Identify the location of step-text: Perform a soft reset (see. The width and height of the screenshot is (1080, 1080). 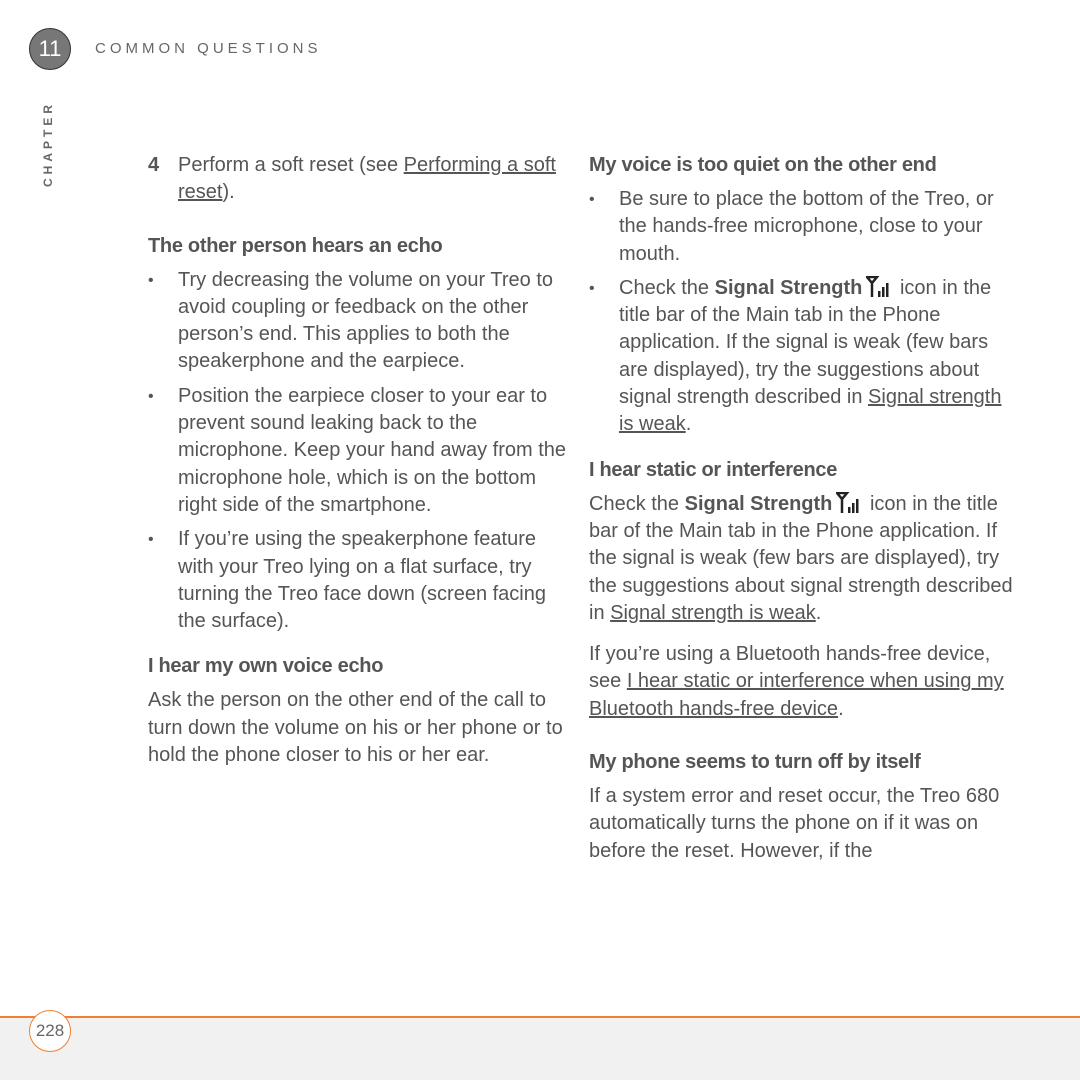
(291, 165).